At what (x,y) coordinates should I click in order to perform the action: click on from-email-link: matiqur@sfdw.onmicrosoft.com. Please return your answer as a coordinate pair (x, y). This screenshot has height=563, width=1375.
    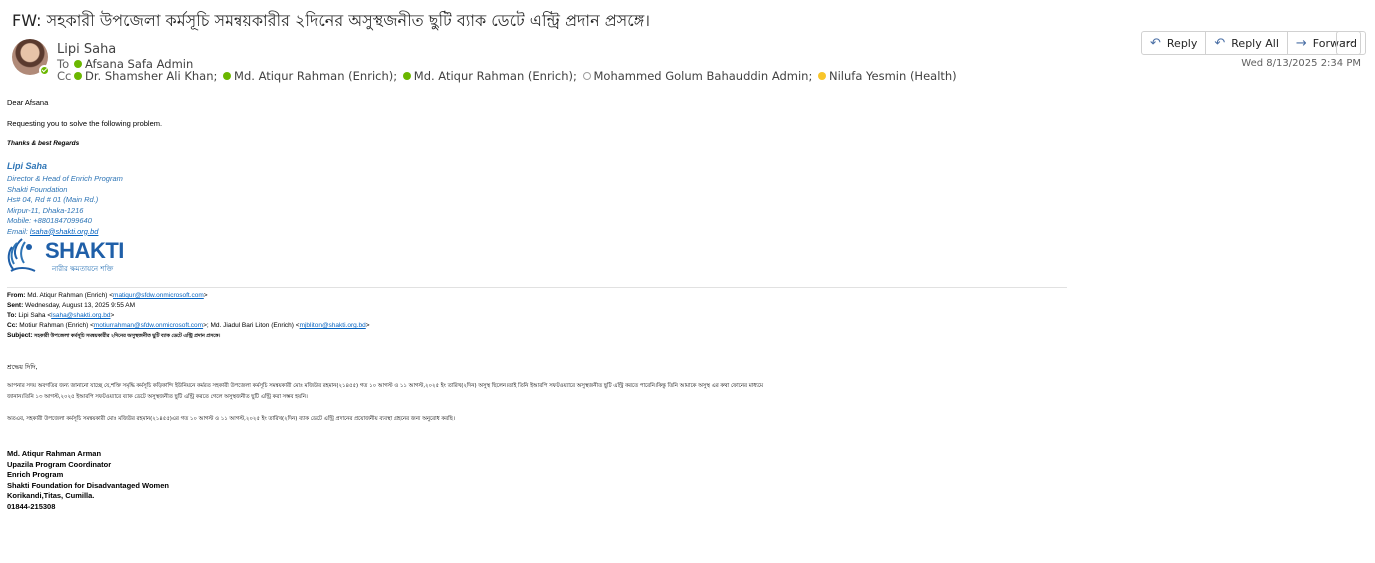
    Looking at the image, I should click on (158, 295).